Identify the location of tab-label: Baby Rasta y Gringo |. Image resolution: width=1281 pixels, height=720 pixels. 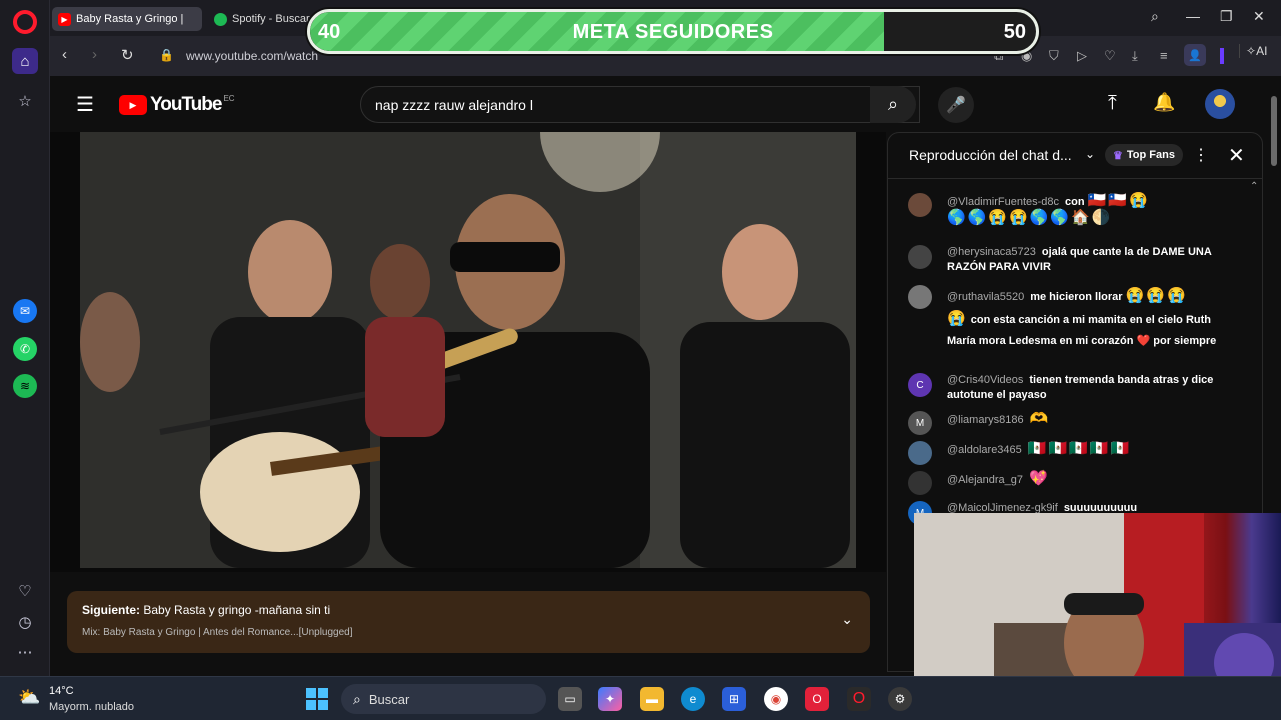
(130, 19).